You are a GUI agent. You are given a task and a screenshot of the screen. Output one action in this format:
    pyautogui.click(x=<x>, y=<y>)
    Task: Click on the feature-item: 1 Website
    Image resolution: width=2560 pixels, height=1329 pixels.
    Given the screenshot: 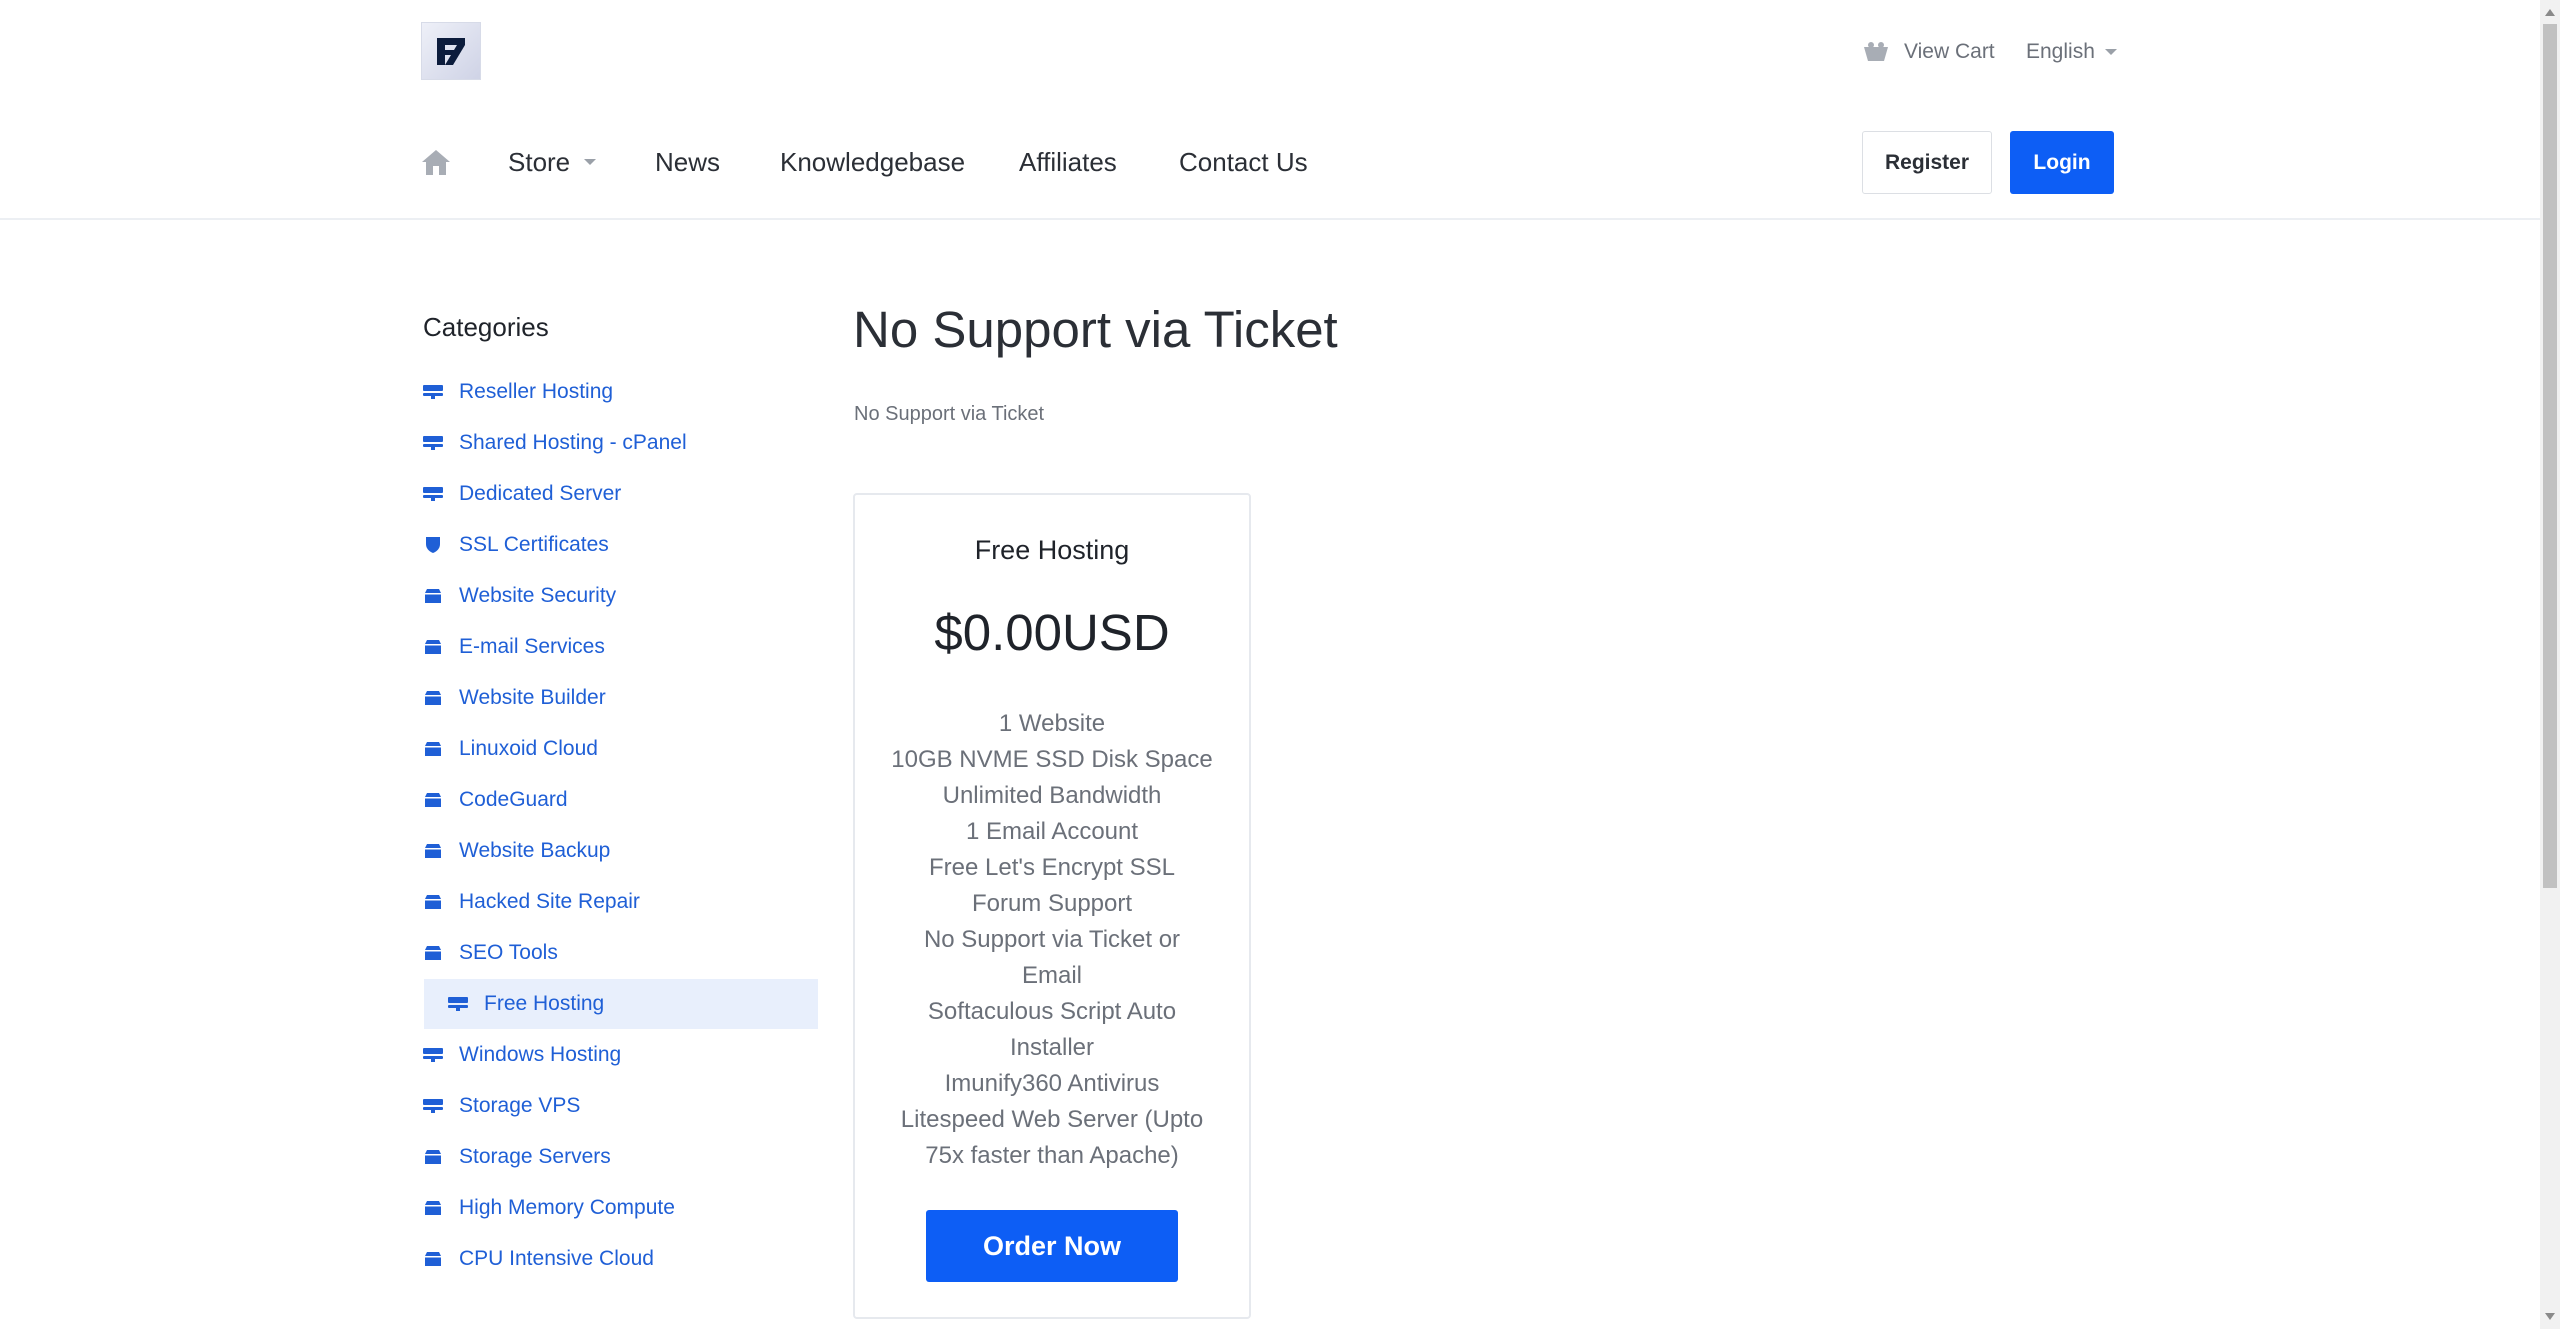 What is the action you would take?
    pyautogui.click(x=1052, y=723)
    